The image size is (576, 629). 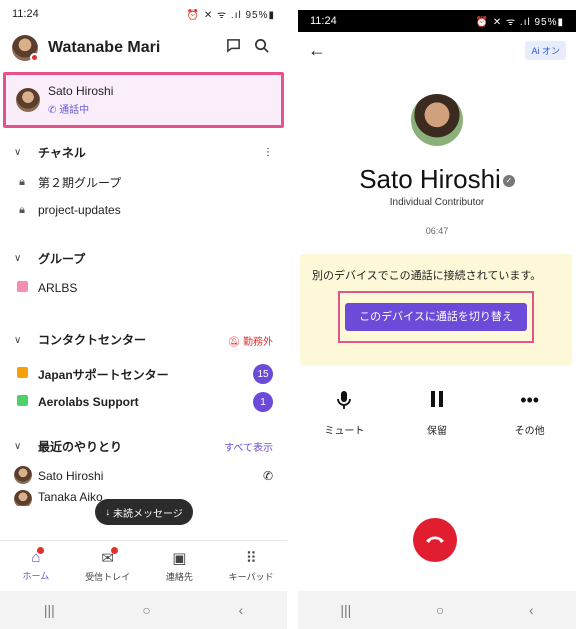 I want to click on pause-icon, so click(x=437, y=401).